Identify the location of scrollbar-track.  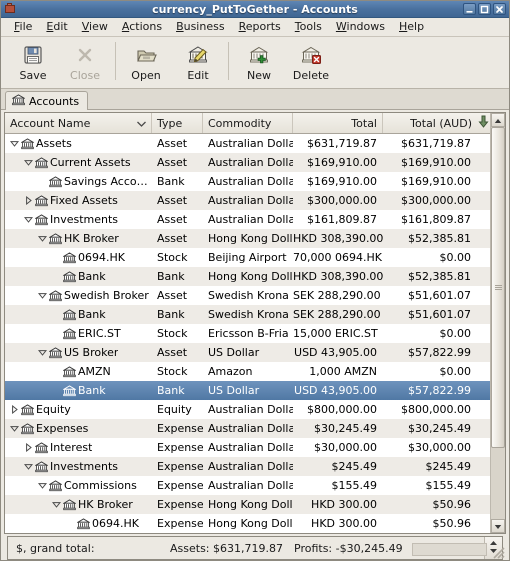
(498, 323).